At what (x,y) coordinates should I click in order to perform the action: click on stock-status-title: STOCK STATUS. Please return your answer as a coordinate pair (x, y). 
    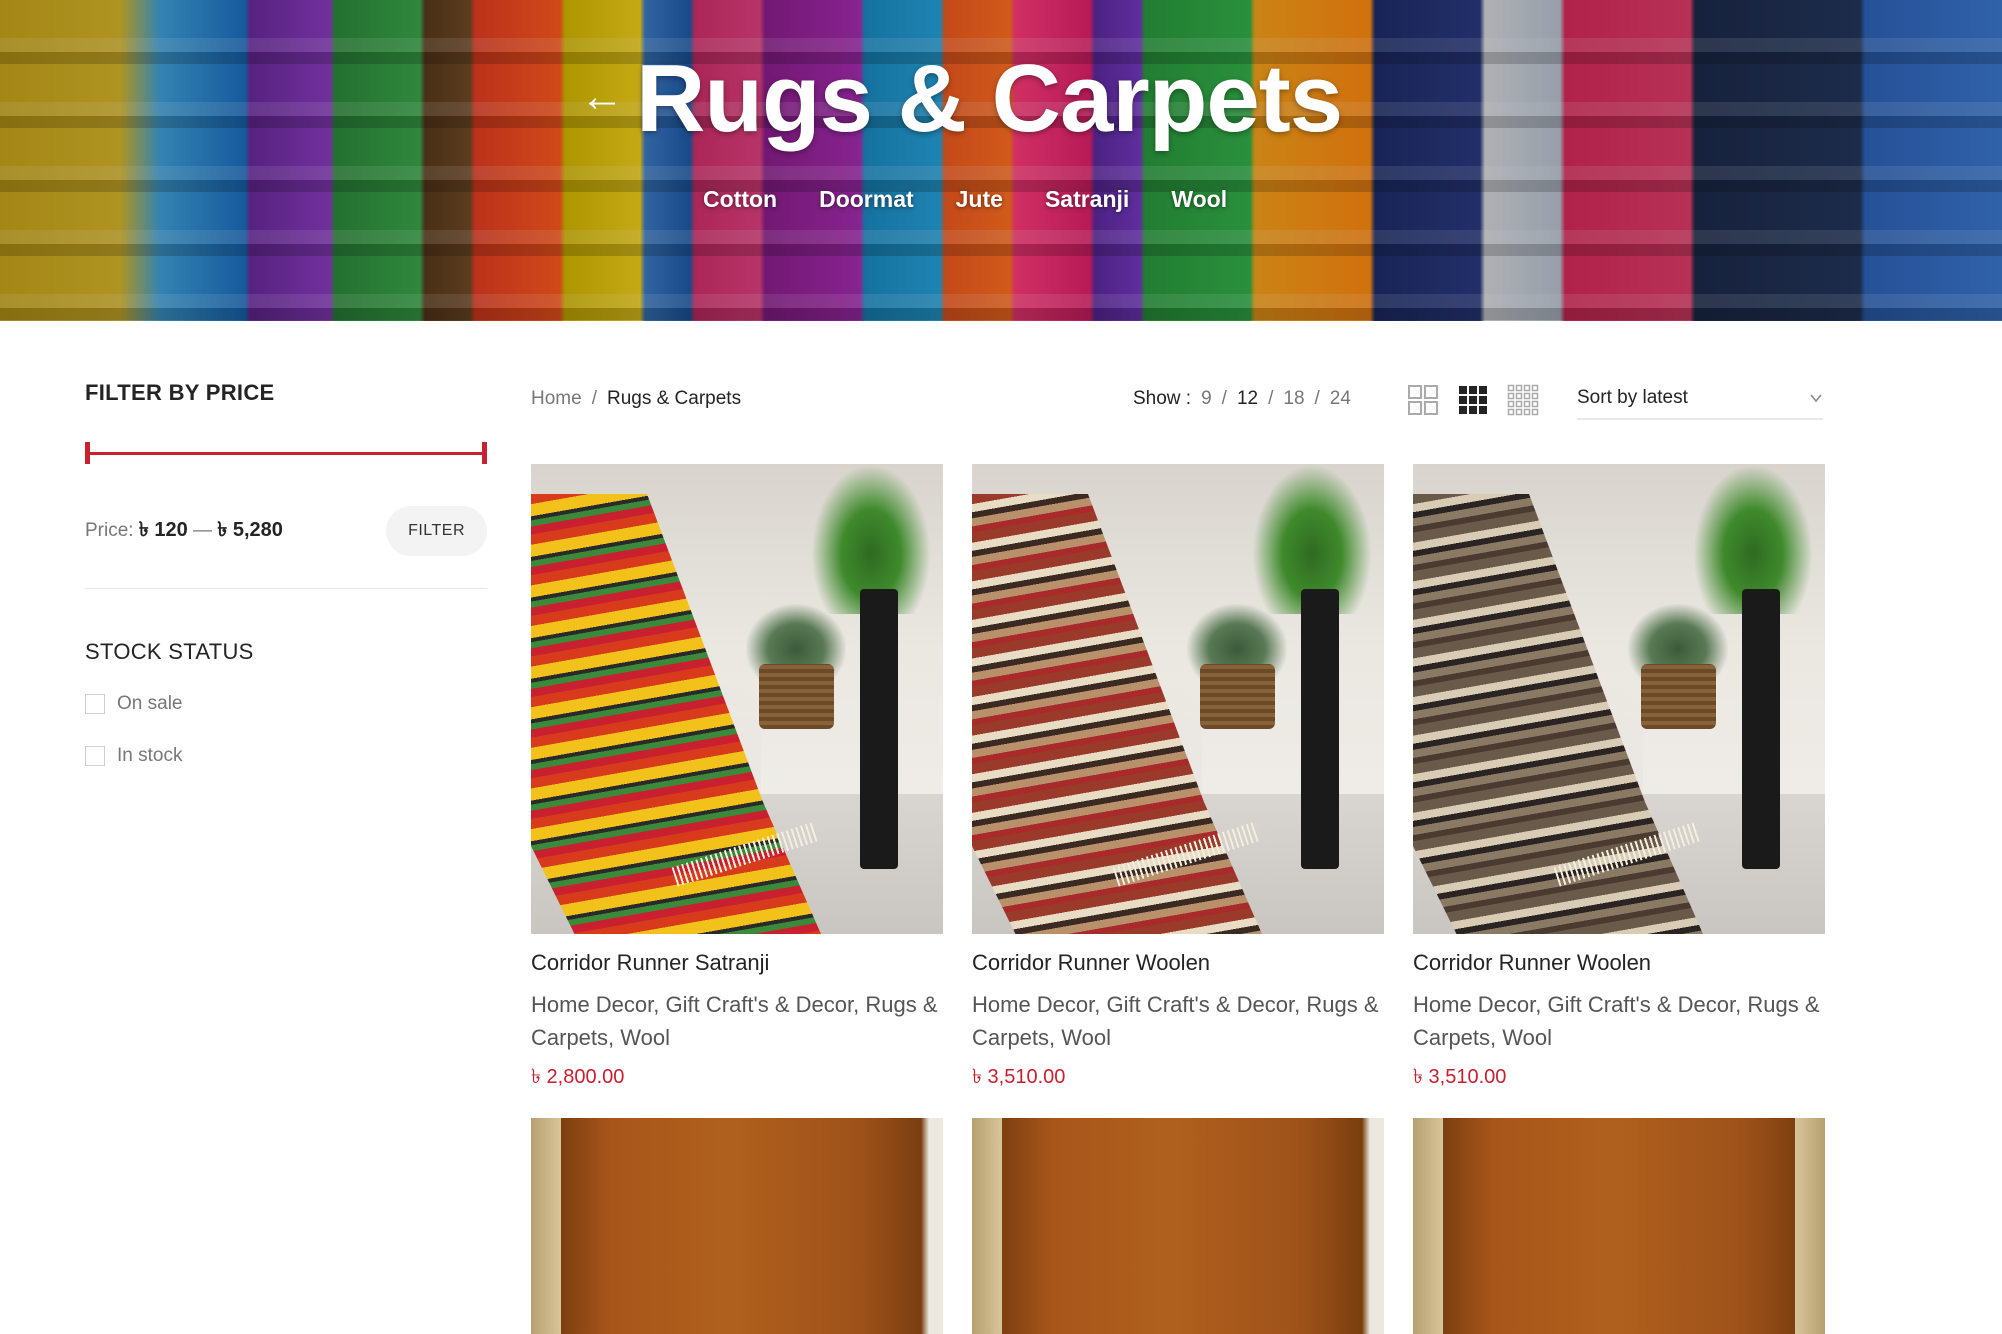
    Looking at the image, I should click on (169, 651).